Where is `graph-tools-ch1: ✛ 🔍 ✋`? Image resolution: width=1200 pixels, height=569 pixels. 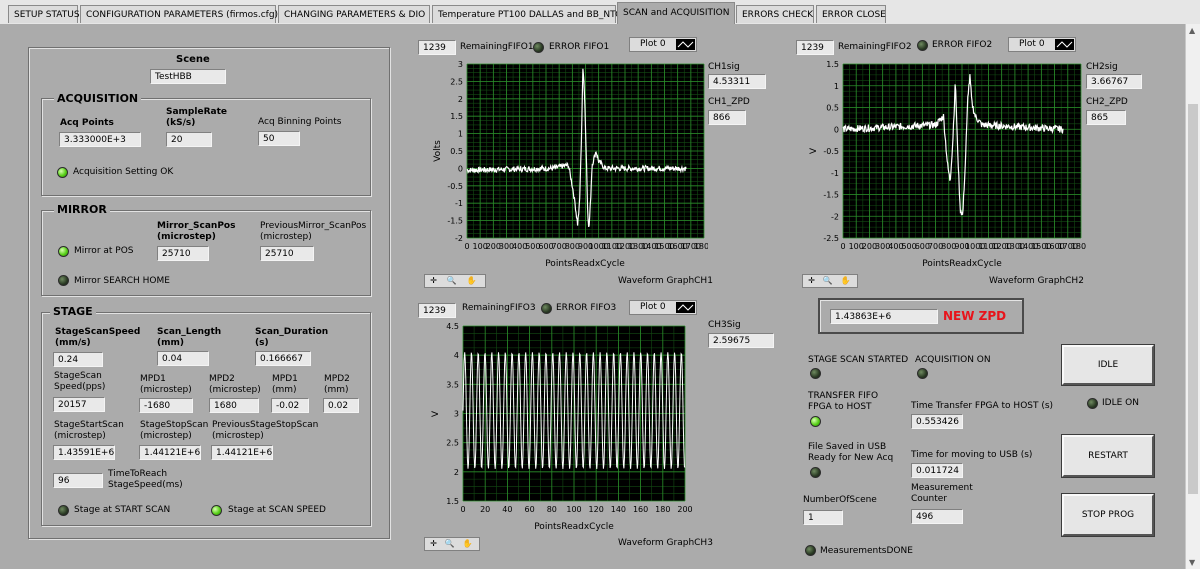 graph-tools-ch1: ✛ 🔍 ✋ is located at coordinates (455, 281).